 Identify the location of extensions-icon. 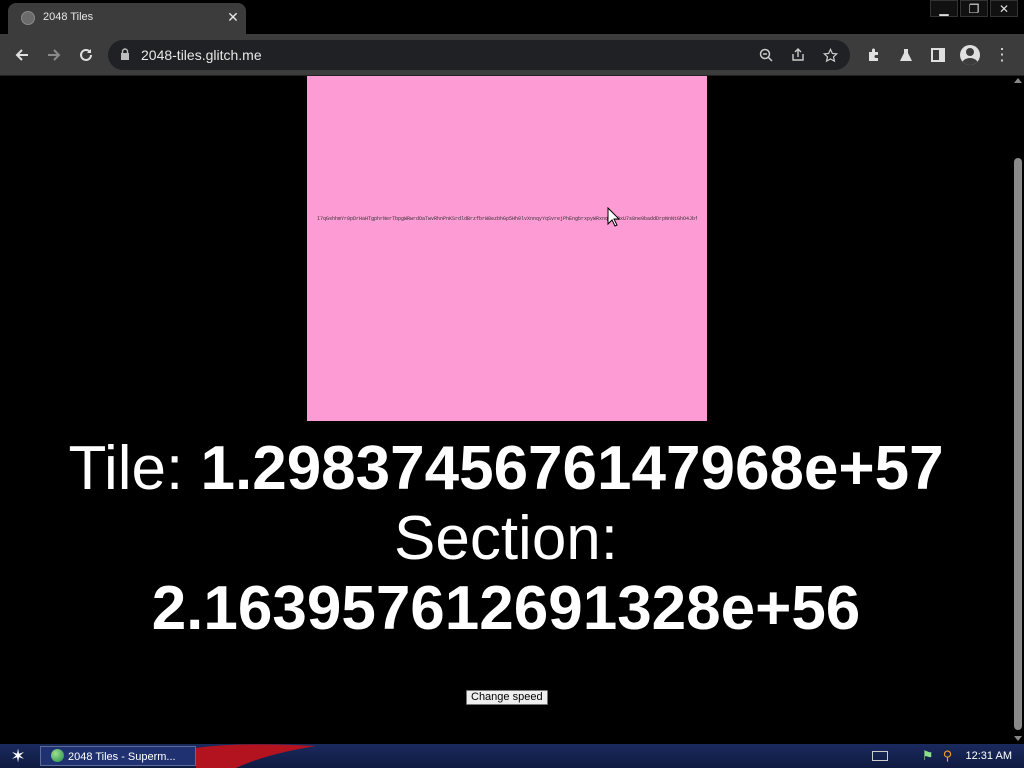
(874, 55).